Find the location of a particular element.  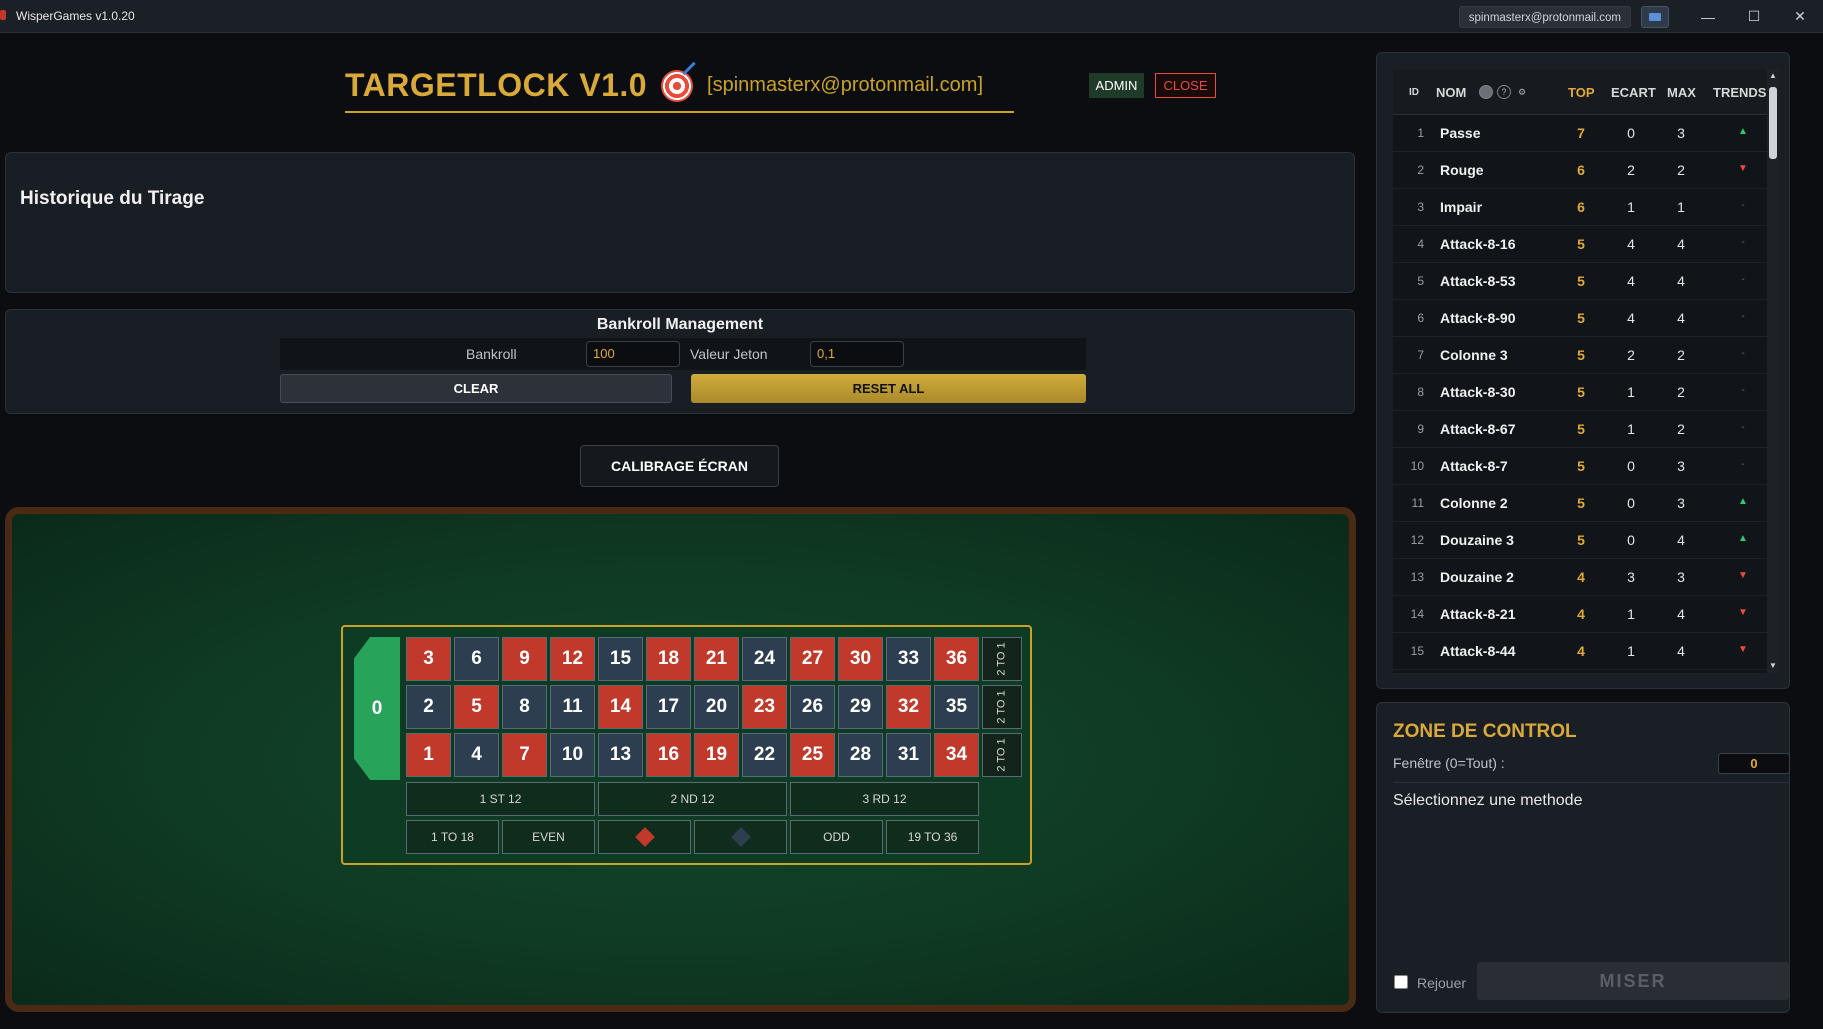

number-cell: 34 is located at coordinates (956, 755).